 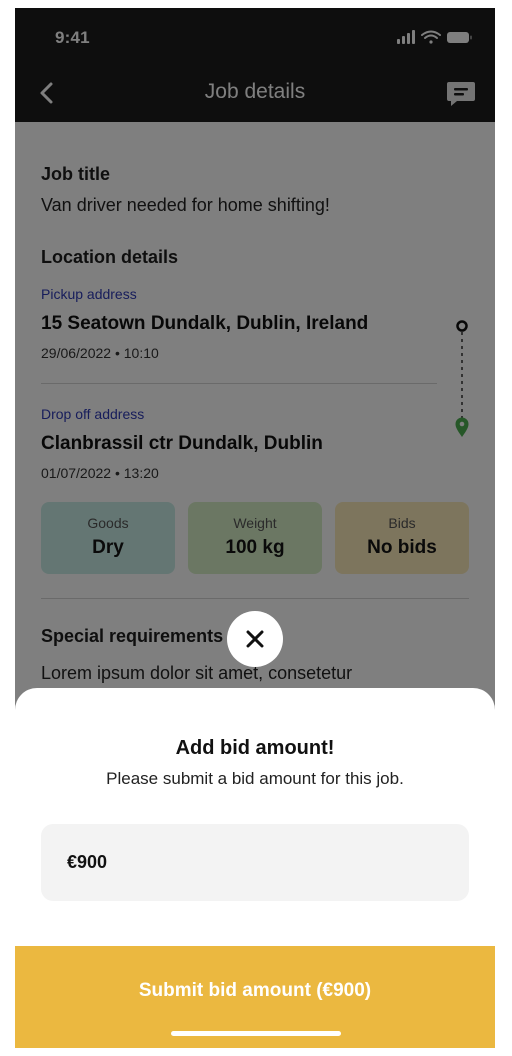 What do you see at coordinates (255, 748) in the screenshot?
I see `bid-sheet-title: Add bid amount!` at bounding box center [255, 748].